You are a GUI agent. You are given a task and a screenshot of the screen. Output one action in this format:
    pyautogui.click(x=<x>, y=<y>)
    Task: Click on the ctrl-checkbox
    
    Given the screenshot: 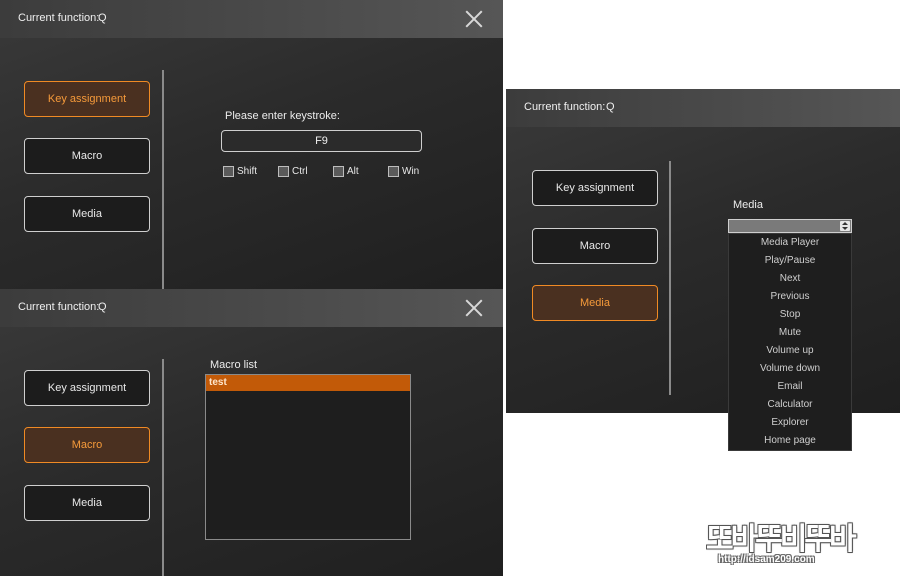 What is the action you would take?
    pyautogui.click(x=283, y=171)
    